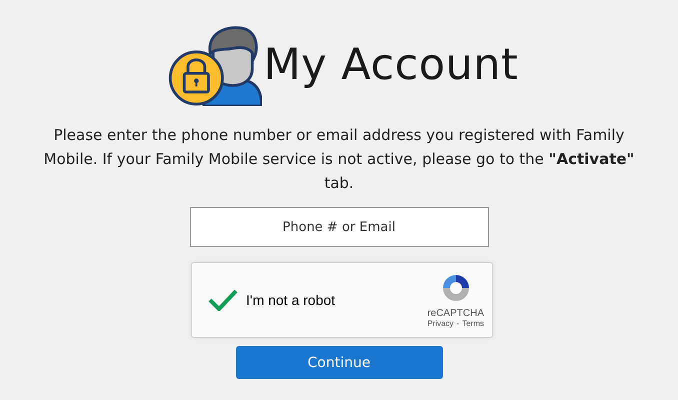 This screenshot has width=678, height=400. Describe the element at coordinates (473, 323) in the screenshot. I see `terms-link: Terms` at that location.